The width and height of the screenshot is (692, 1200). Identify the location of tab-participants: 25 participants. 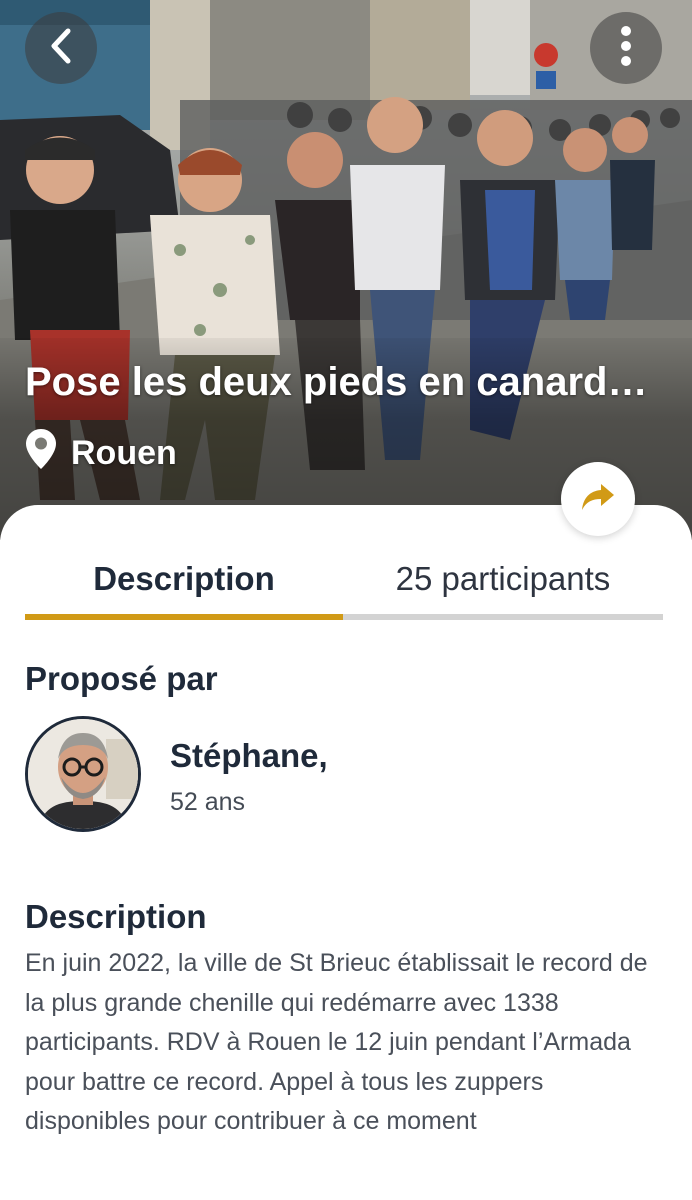
(503, 579).